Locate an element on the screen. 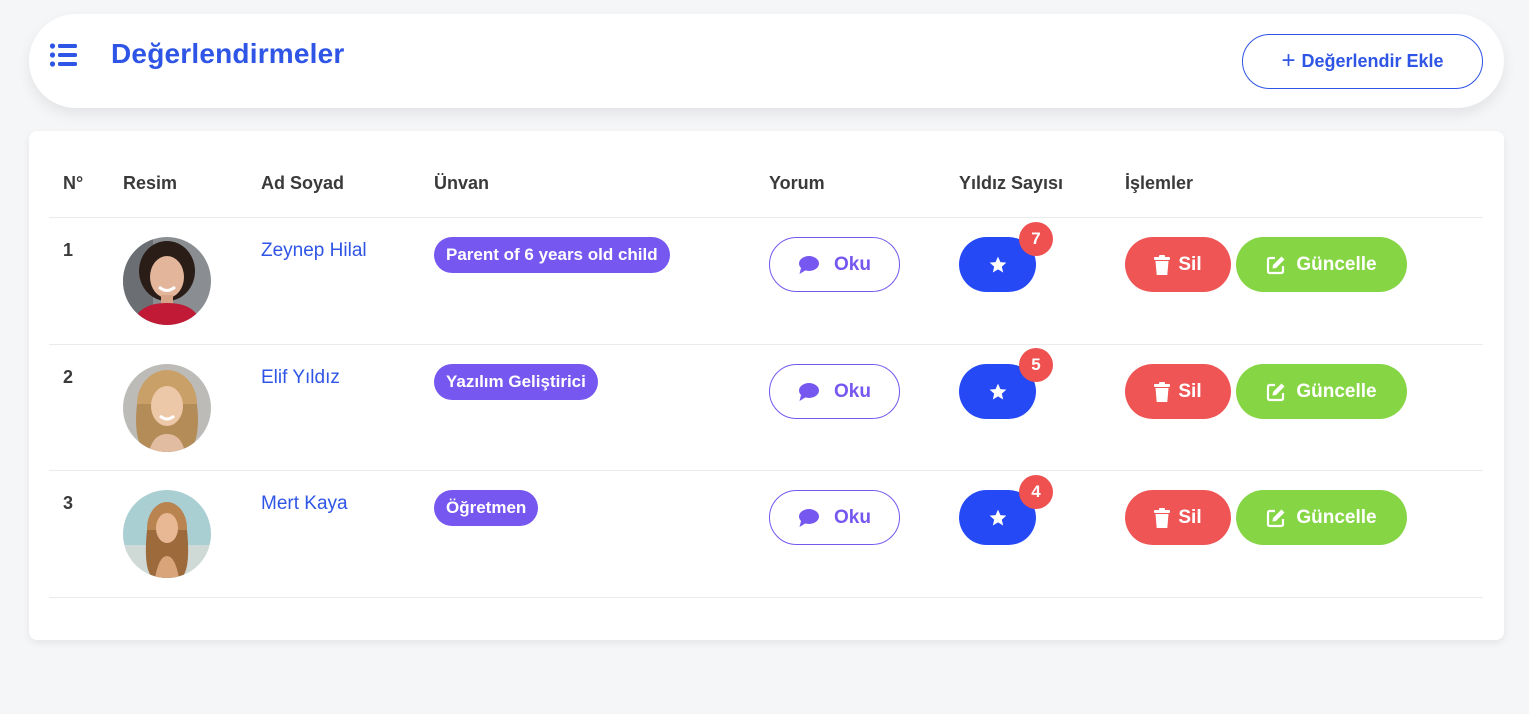 This screenshot has height=714, width=1529. row-number: 1 is located at coordinates (68, 250).